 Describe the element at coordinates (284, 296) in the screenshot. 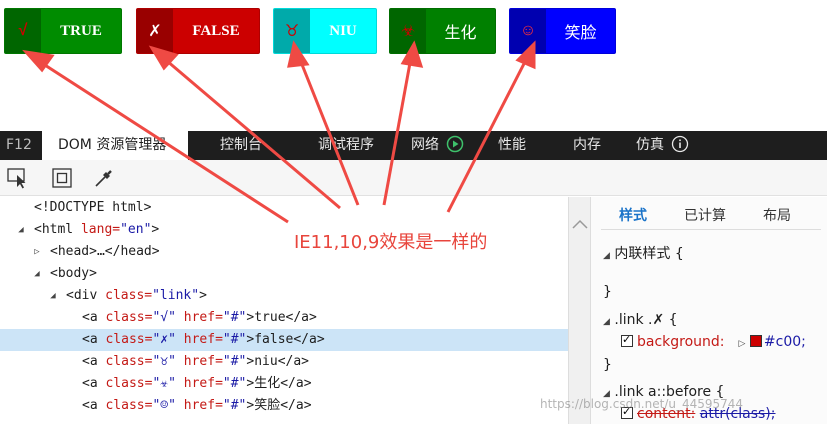

I see `dom-node-div: ◢ <div class="link">` at that location.